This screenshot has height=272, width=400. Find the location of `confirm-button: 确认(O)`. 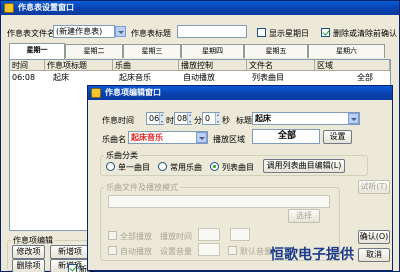

confirm-button: 确认(O) is located at coordinates (374, 237).